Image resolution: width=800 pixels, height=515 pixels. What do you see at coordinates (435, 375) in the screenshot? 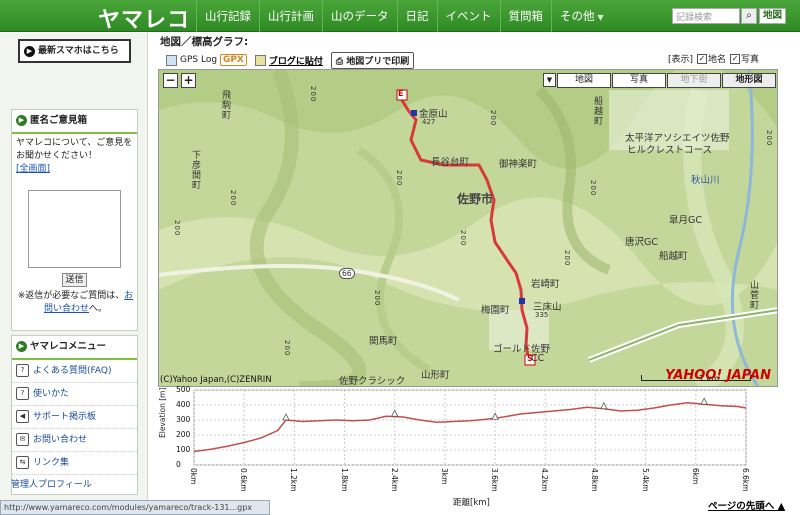
I see `label-yamagata: 山形町` at bounding box center [435, 375].